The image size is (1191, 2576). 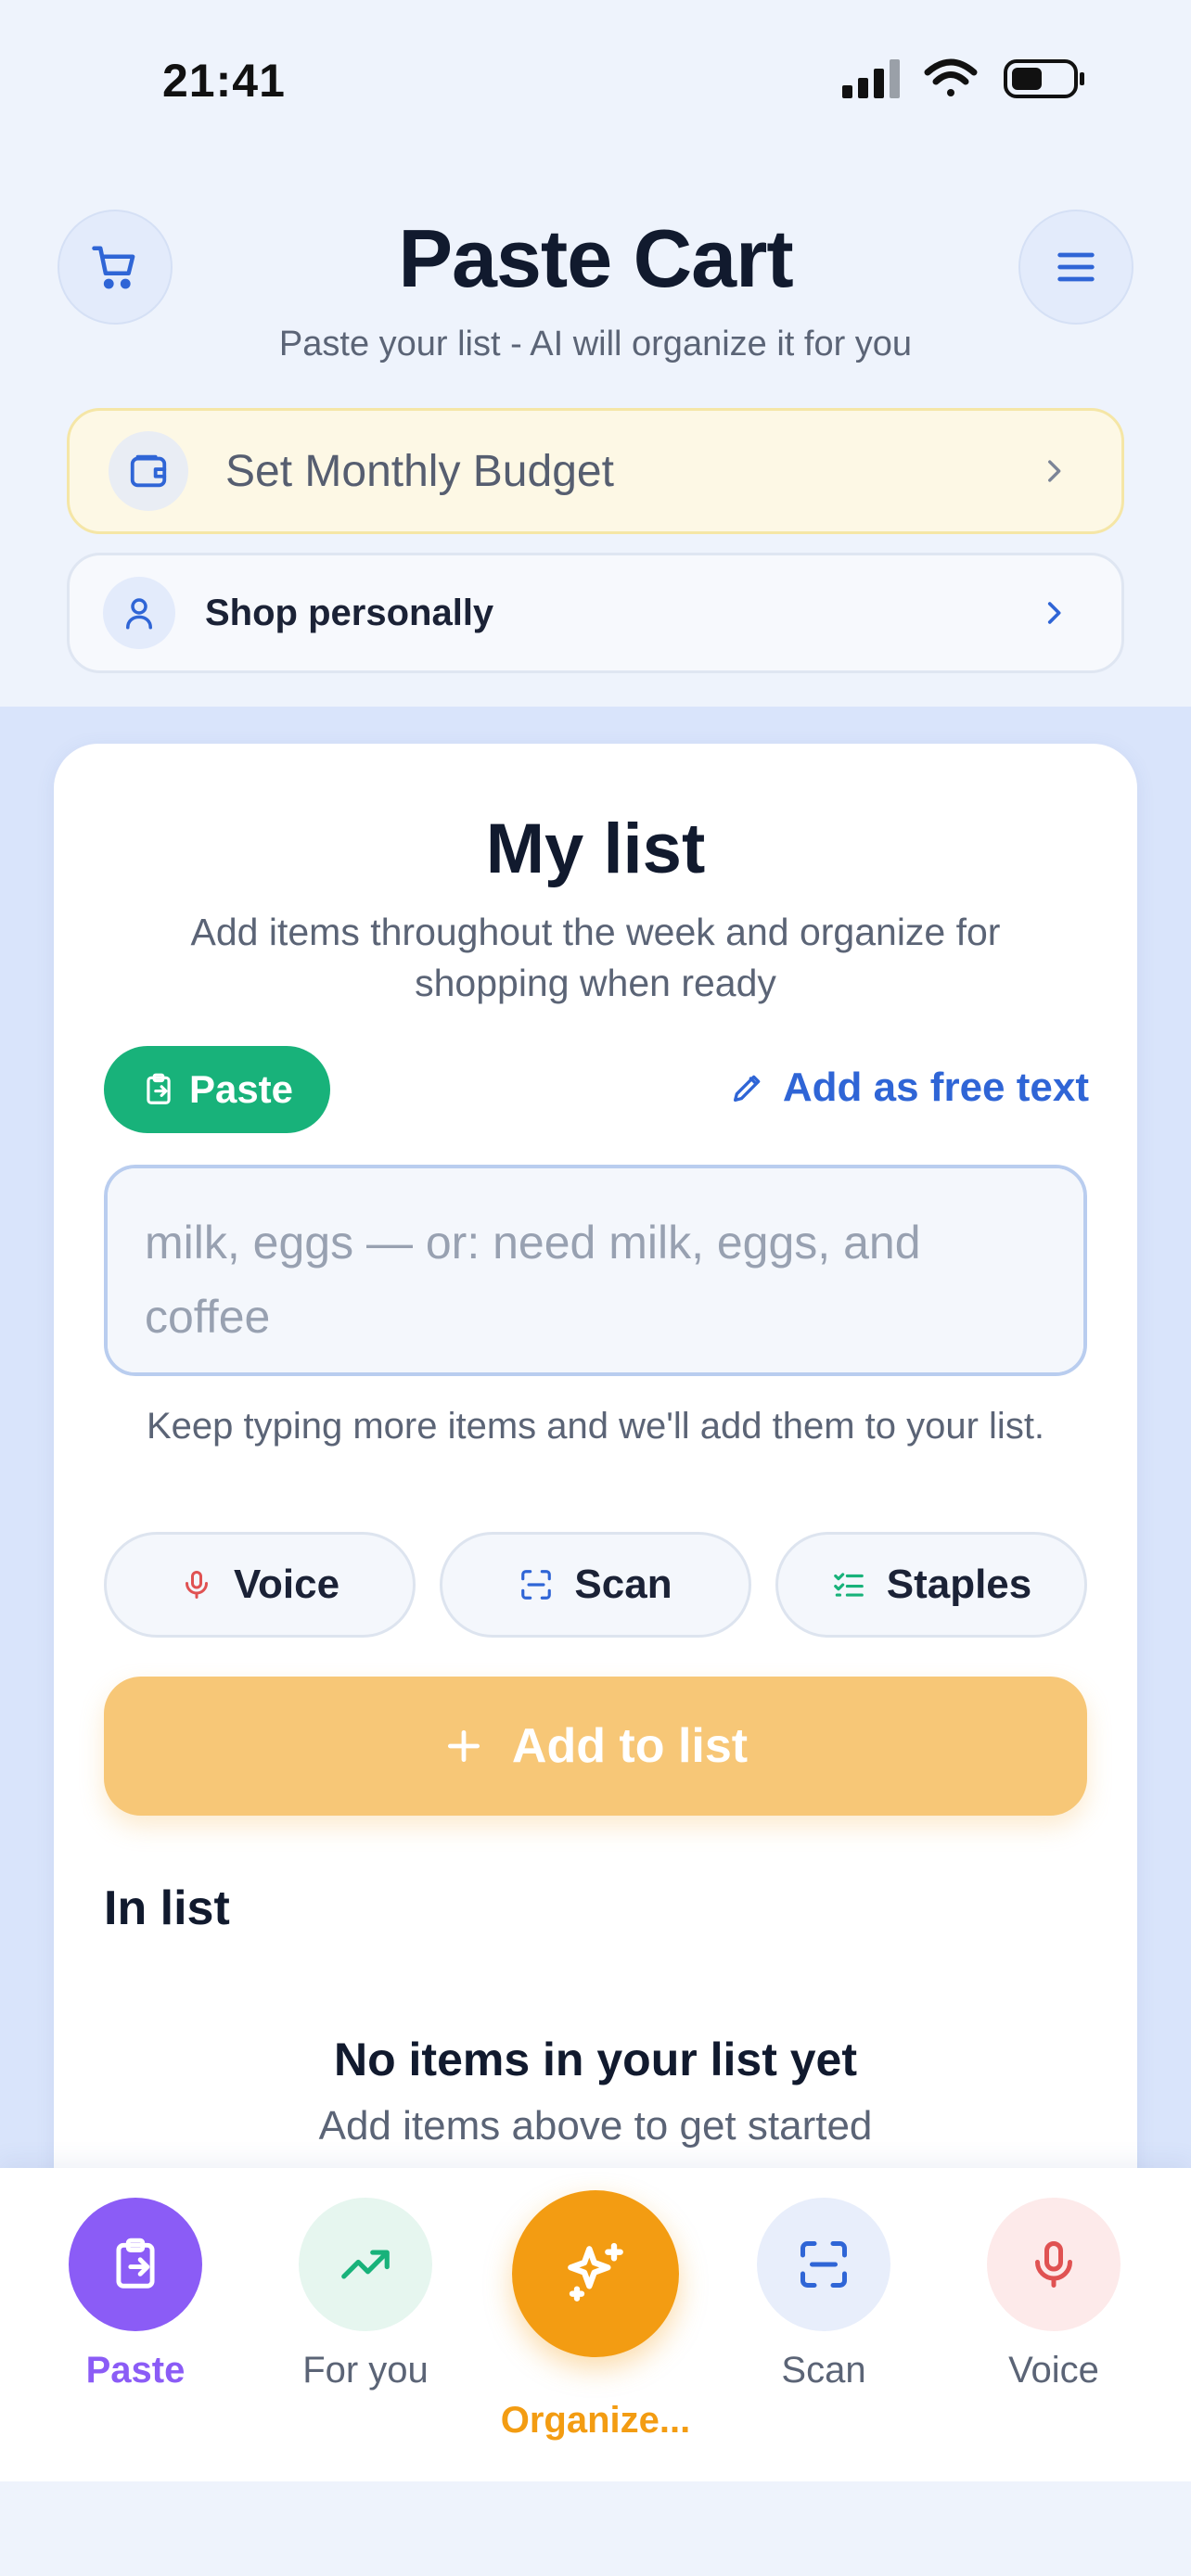 I want to click on scan-label: Scan, so click(x=623, y=1585).